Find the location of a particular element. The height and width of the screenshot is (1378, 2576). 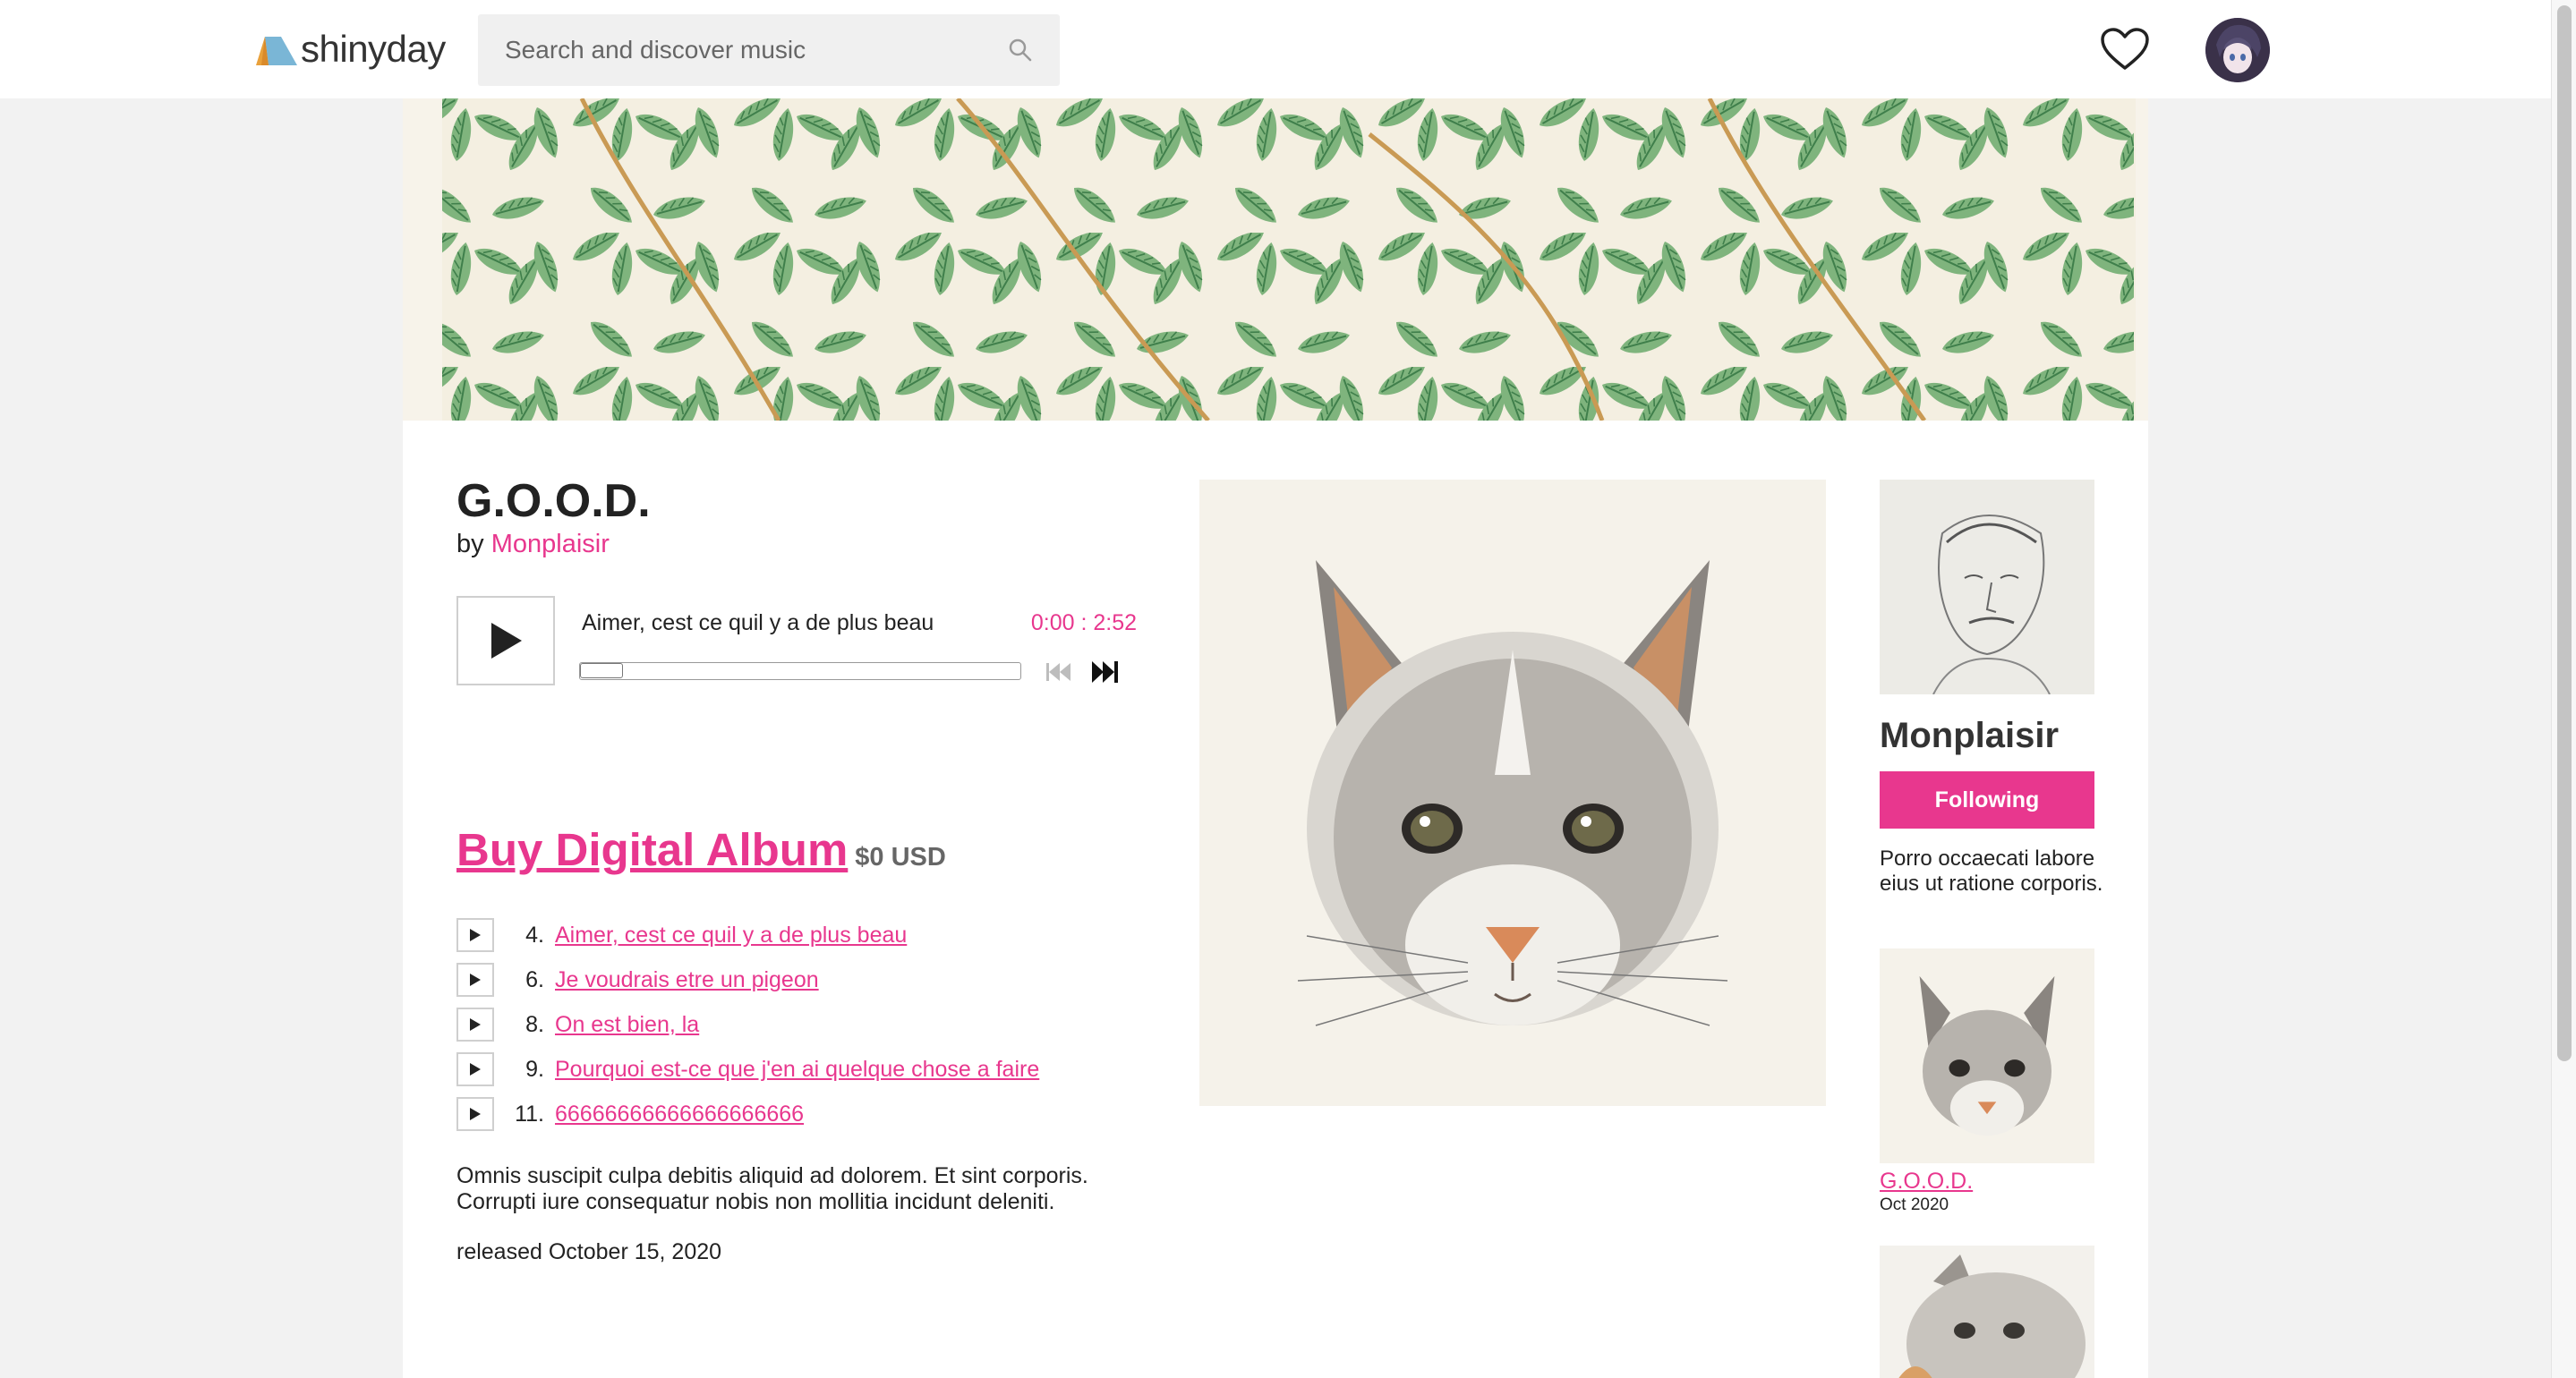

discography-title-link: G.O.O.D. is located at coordinates (1926, 1182).